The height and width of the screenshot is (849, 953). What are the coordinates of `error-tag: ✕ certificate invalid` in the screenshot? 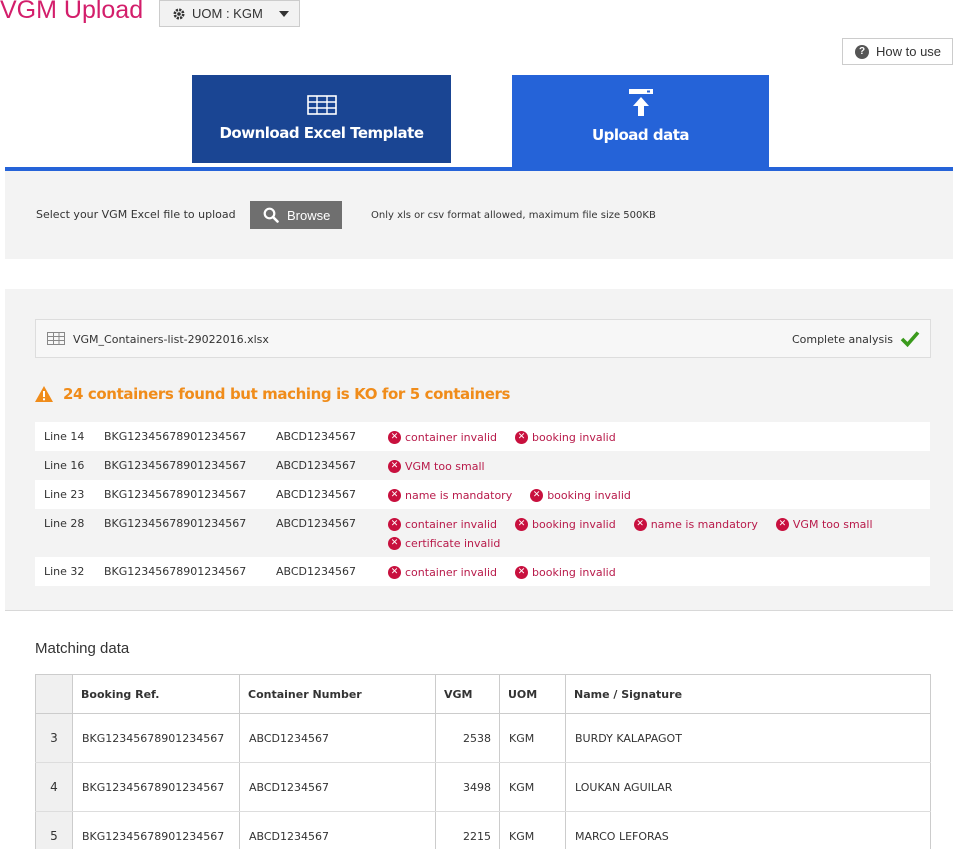 It's located at (444, 543).